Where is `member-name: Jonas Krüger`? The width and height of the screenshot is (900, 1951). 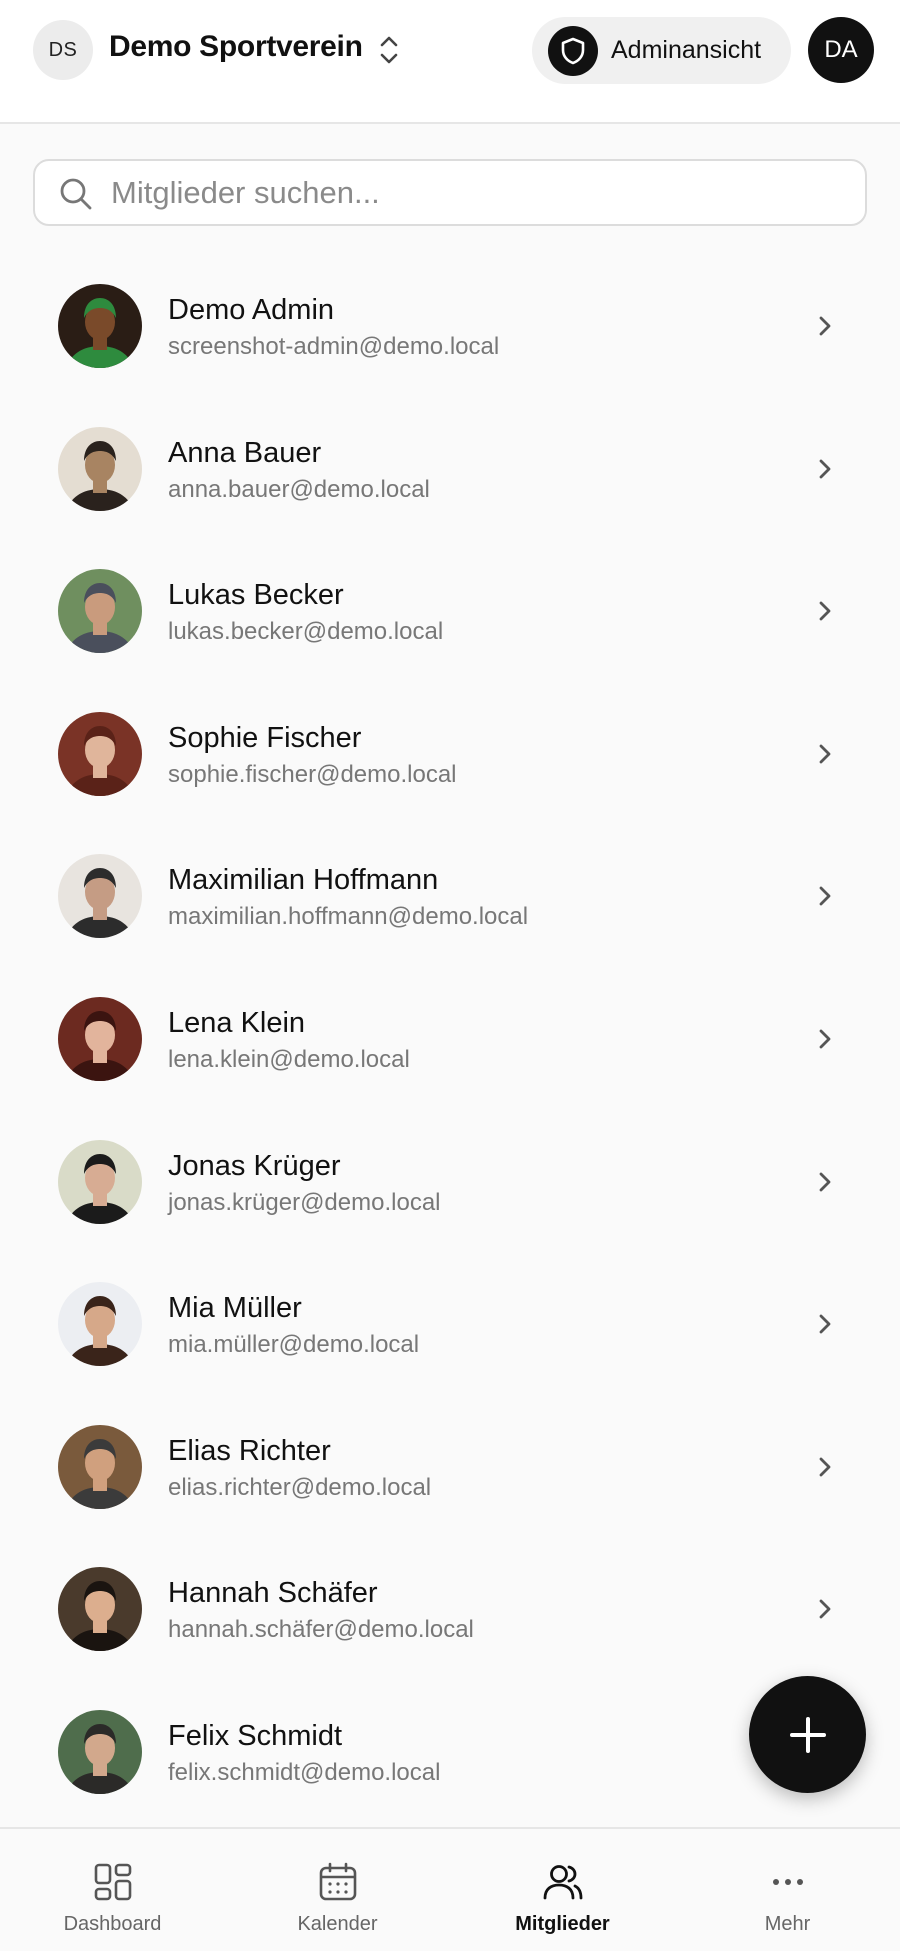 member-name: Jonas Krüger is located at coordinates (254, 1165).